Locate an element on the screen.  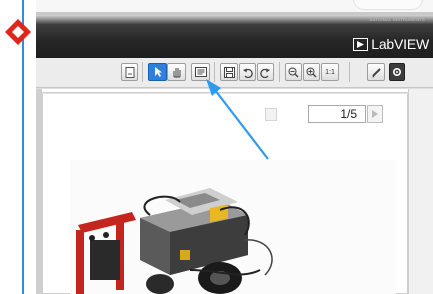
gear-icon is located at coordinates (397, 72).